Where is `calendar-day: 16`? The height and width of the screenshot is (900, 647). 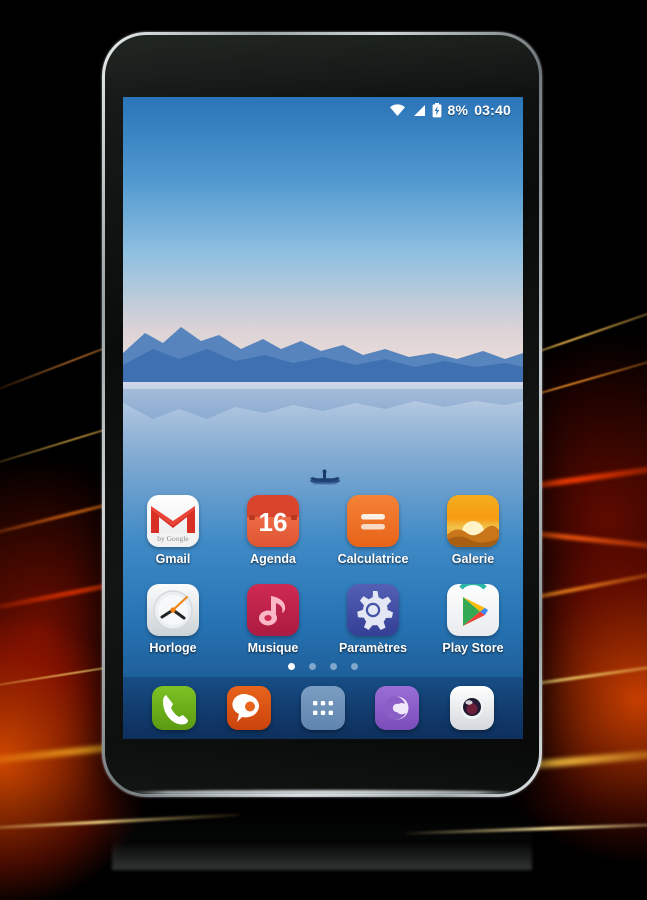 calendar-day: 16 is located at coordinates (273, 522).